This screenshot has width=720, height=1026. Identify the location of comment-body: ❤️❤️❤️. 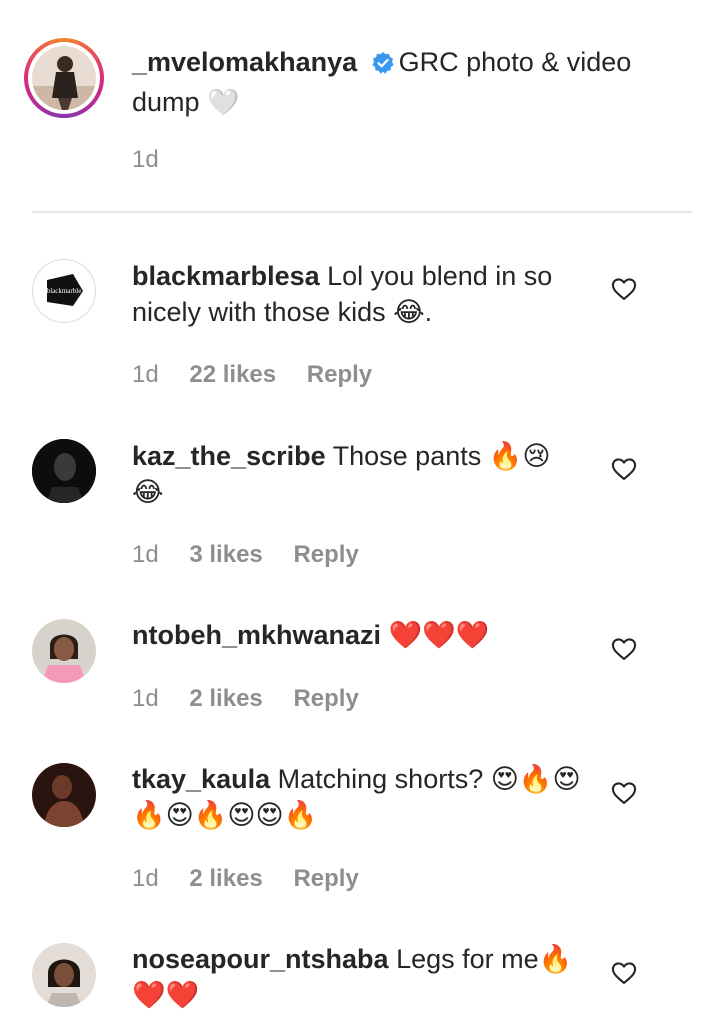
(439, 635).